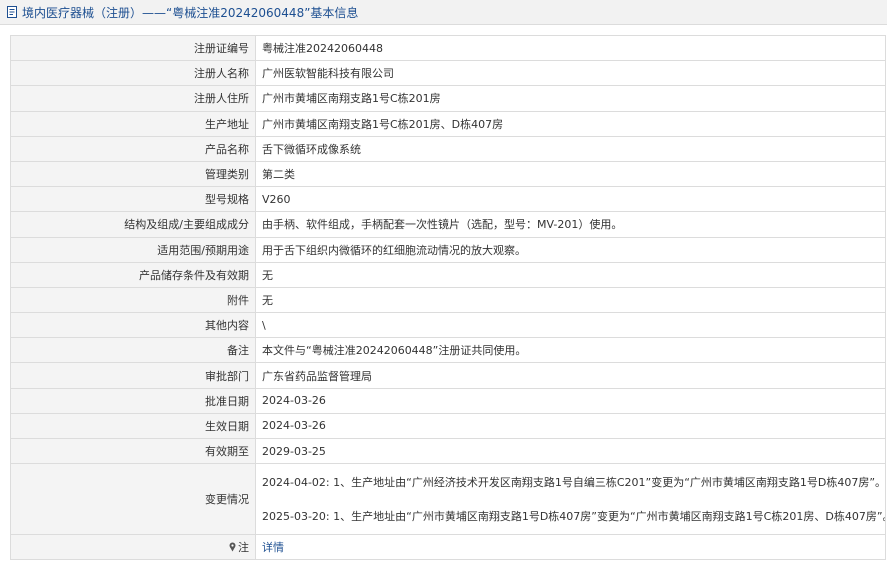  I want to click on table-row: 注册证编号 粤械注准20242060448, so click(448, 48).